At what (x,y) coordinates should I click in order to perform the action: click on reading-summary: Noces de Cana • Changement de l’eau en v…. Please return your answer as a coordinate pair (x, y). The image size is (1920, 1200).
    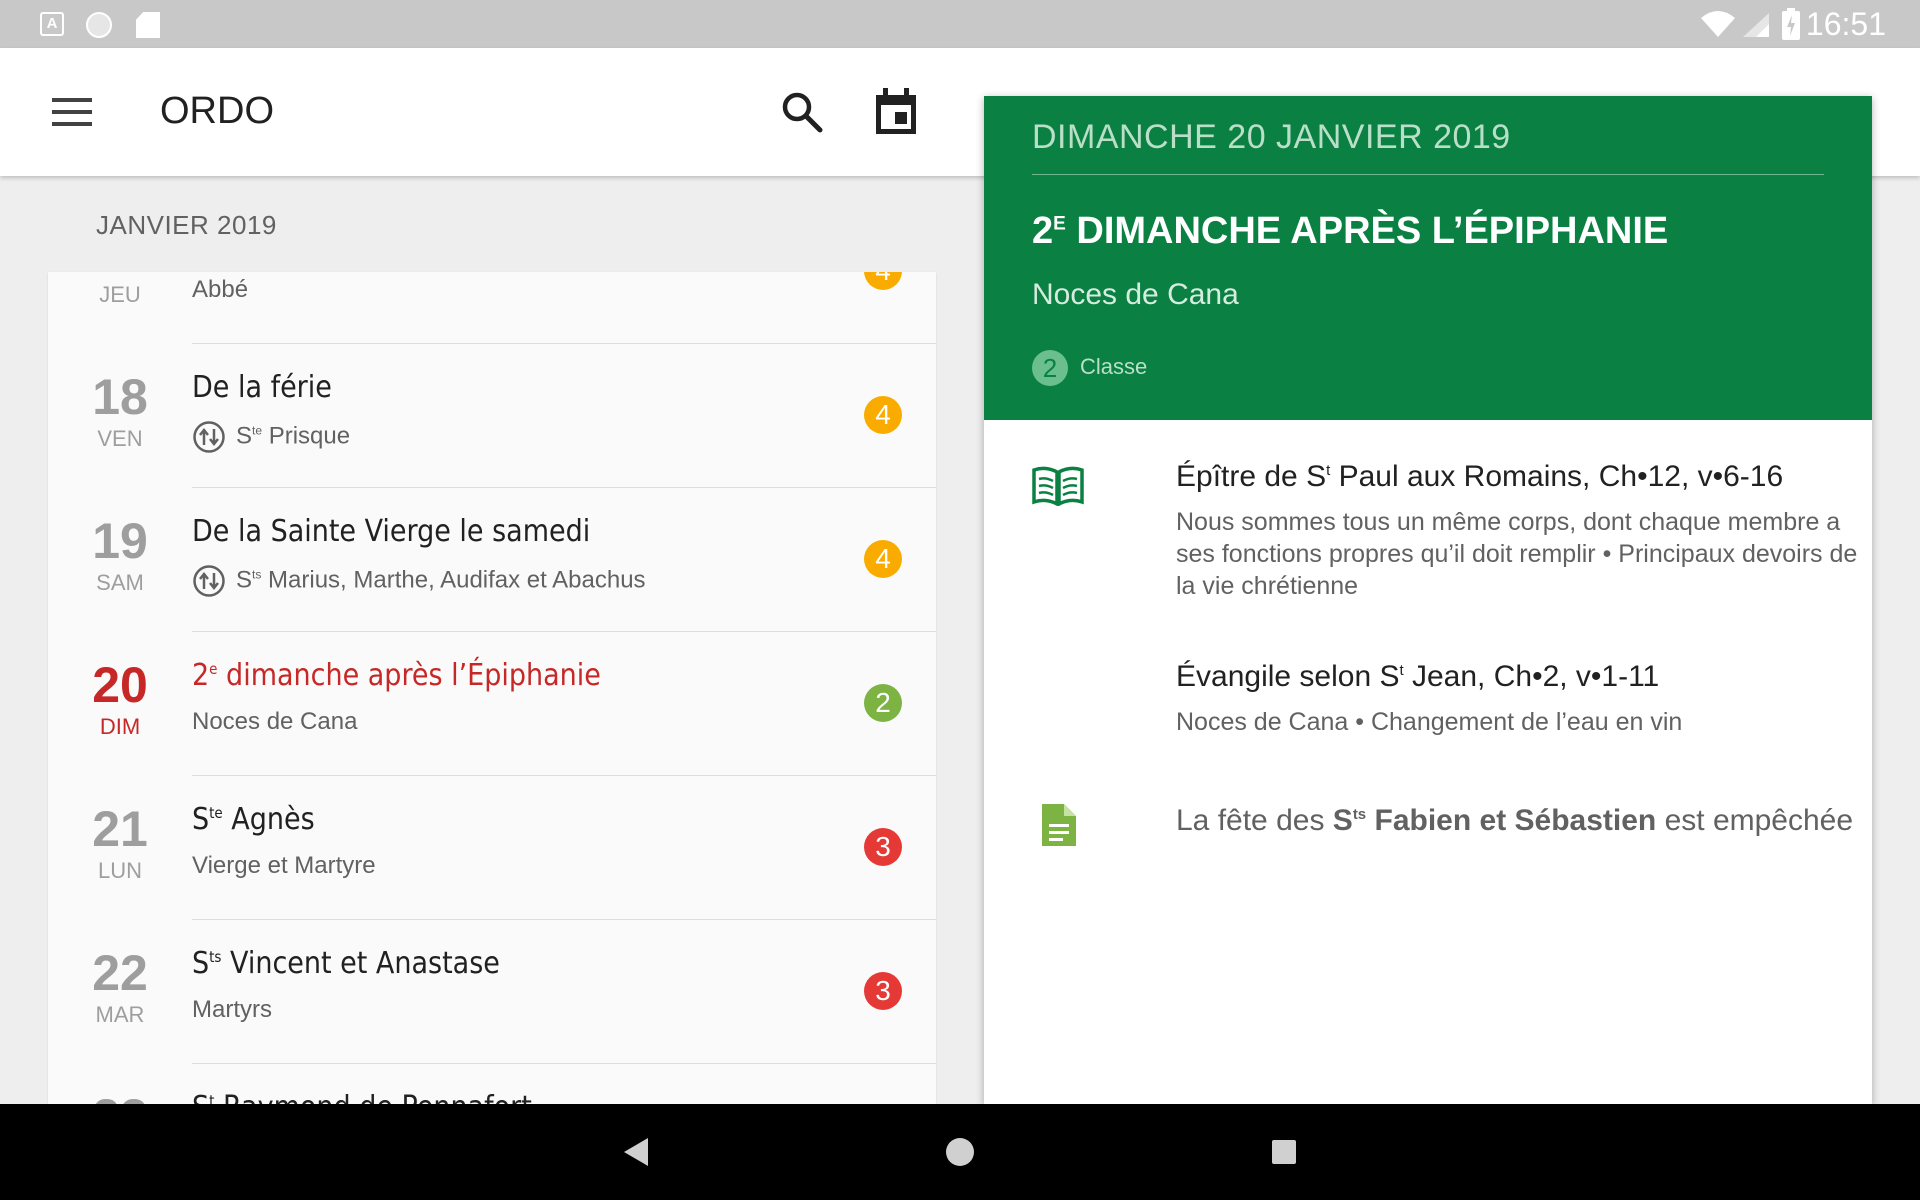
    Looking at the image, I should click on (1429, 722).